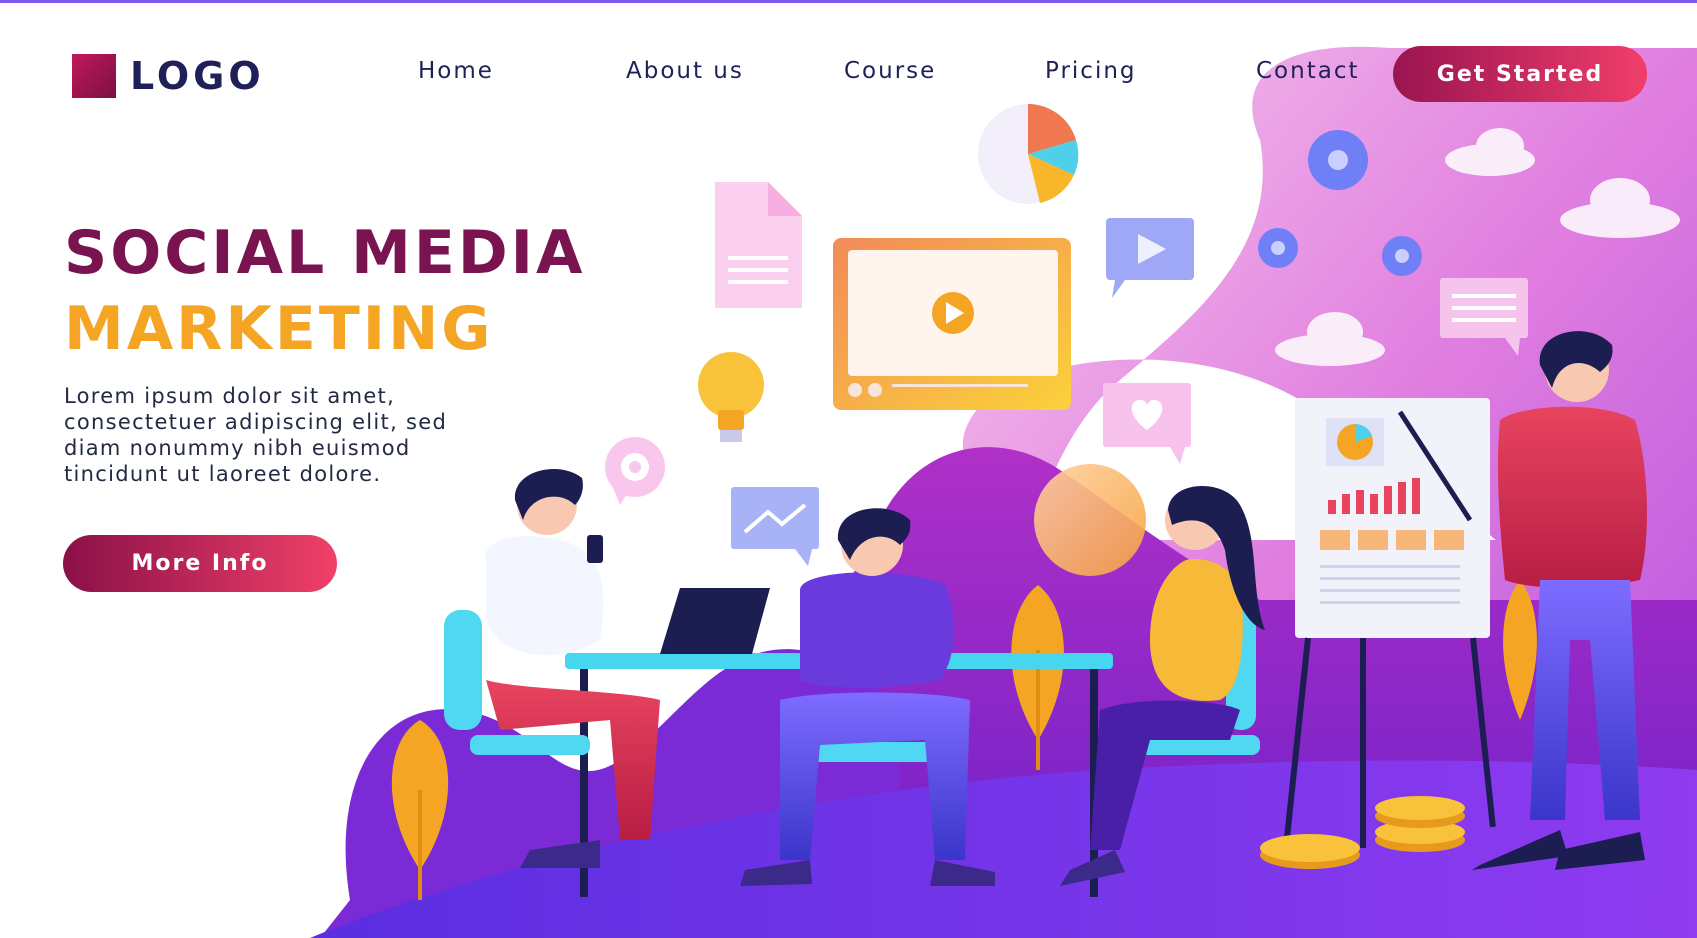  I want to click on hero-title-line2: MARKETING, so click(279, 329).